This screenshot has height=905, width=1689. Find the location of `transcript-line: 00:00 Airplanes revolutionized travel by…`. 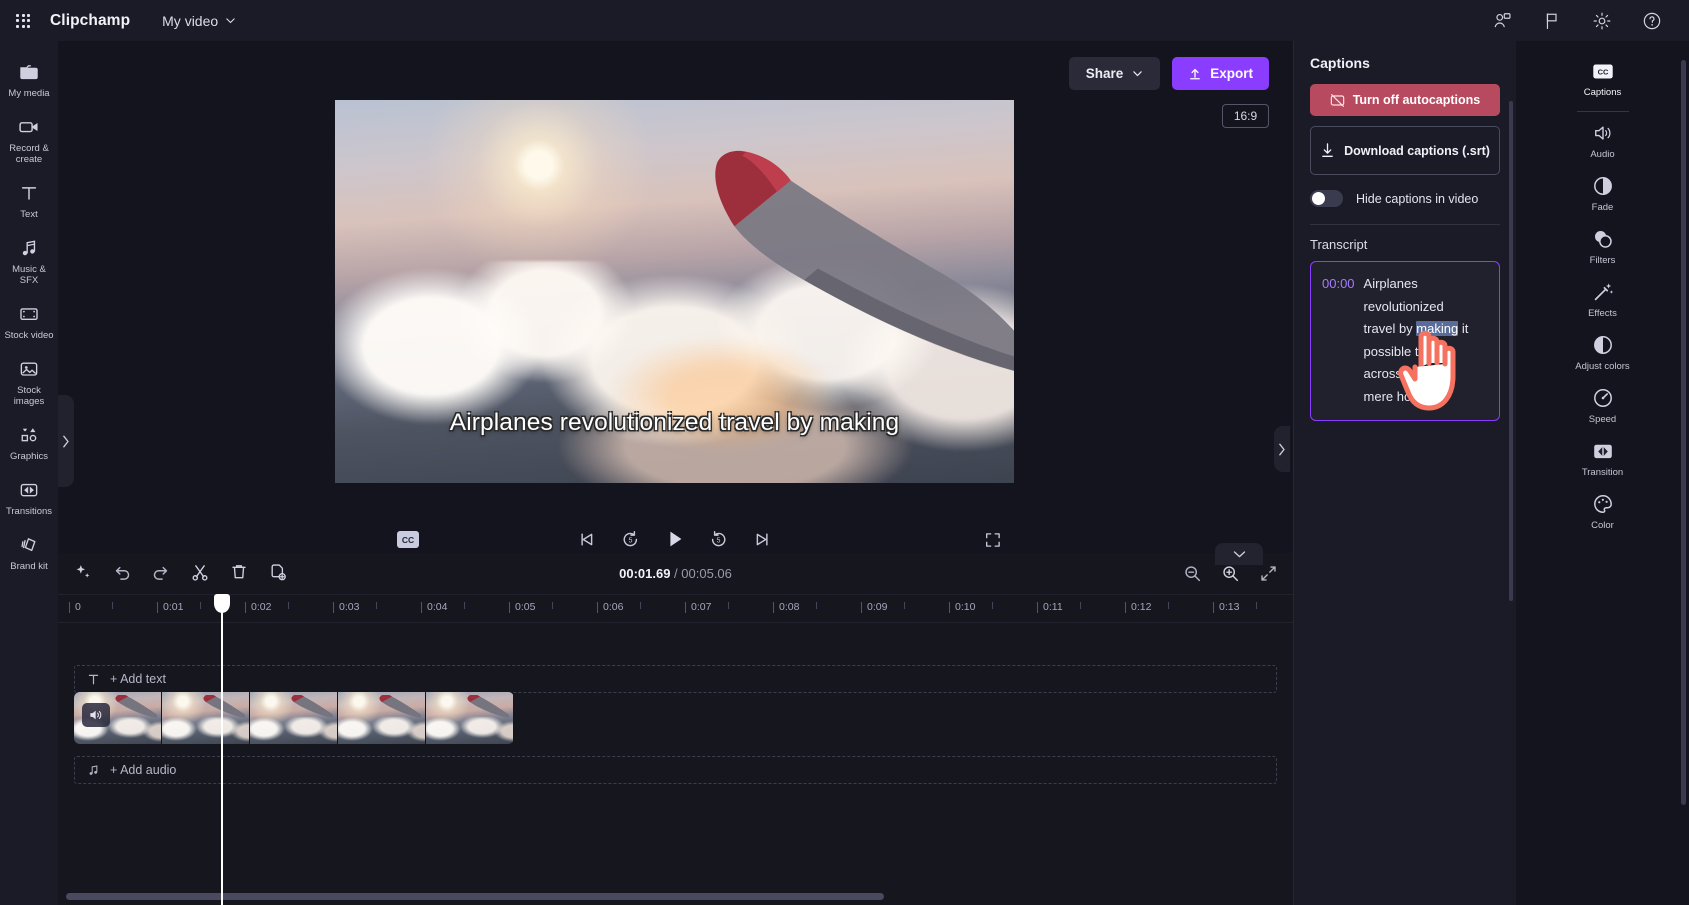

transcript-line: 00:00 Airplanes revolutionized travel by… is located at coordinates (1405, 340).